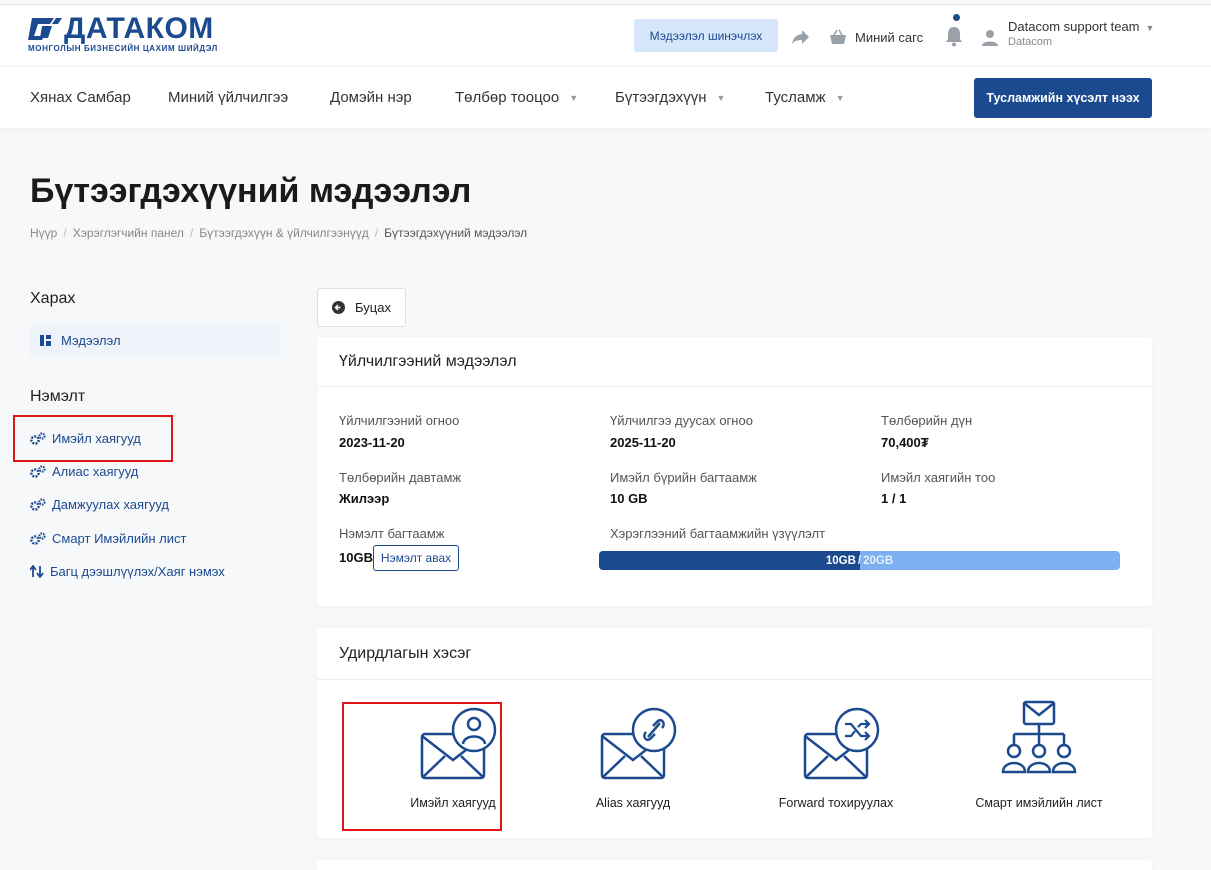 This screenshot has height=870, width=1211. Describe the element at coordinates (990, 38) in the screenshot. I see `user-icon` at that location.